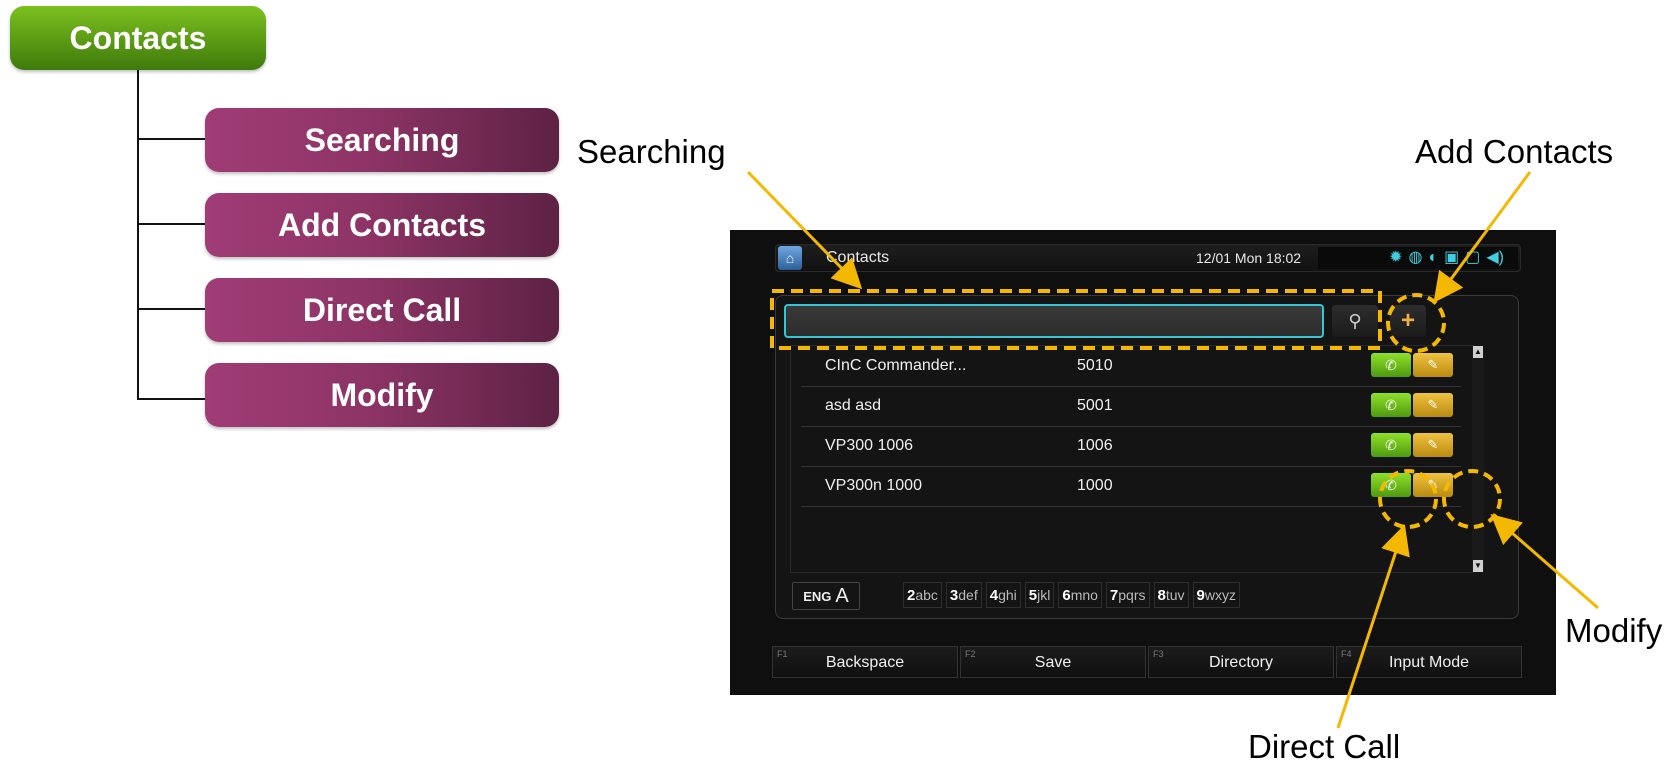  I want to click on fkey-action: Directory, so click(1240, 662).